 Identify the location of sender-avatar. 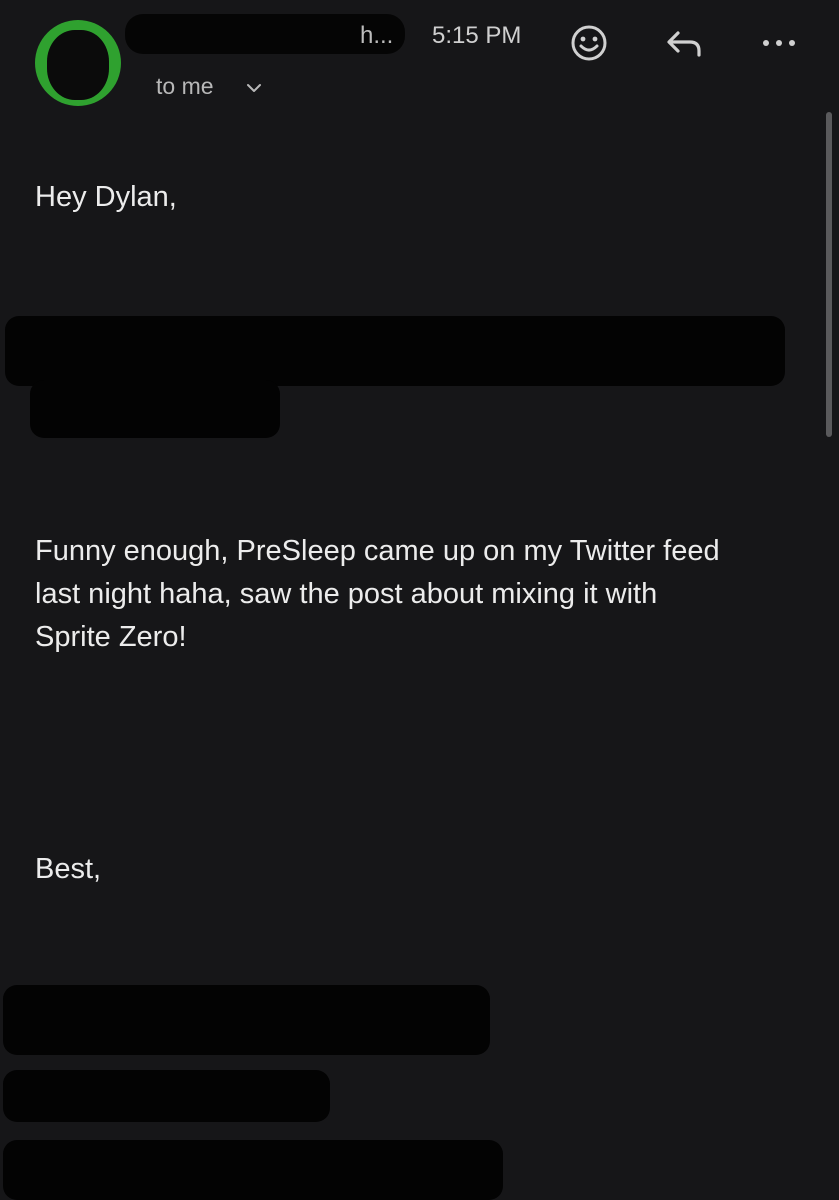
(78, 63).